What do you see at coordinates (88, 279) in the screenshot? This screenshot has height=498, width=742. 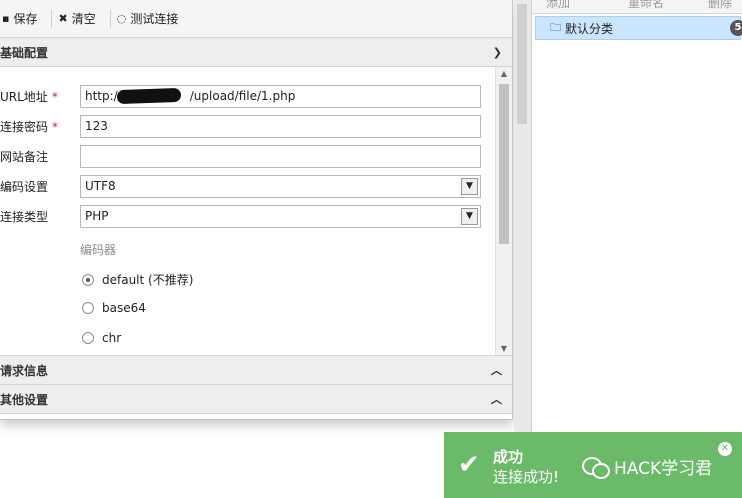 I see `radio-checked-icon` at bounding box center [88, 279].